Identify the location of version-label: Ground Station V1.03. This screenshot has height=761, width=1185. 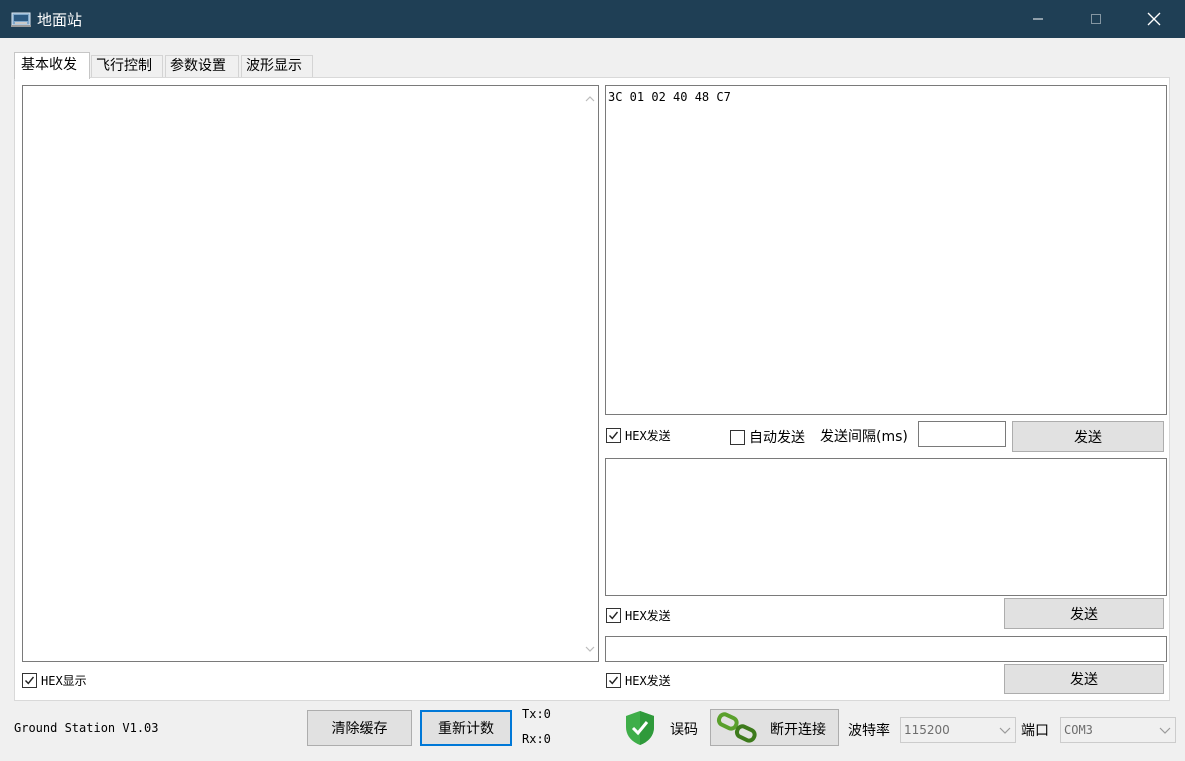
(86, 728).